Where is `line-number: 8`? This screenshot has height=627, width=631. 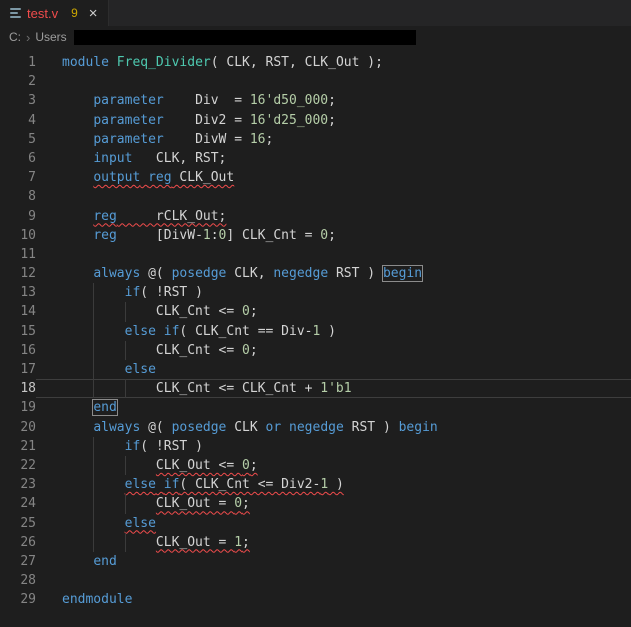 line-number: 8 is located at coordinates (18, 196).